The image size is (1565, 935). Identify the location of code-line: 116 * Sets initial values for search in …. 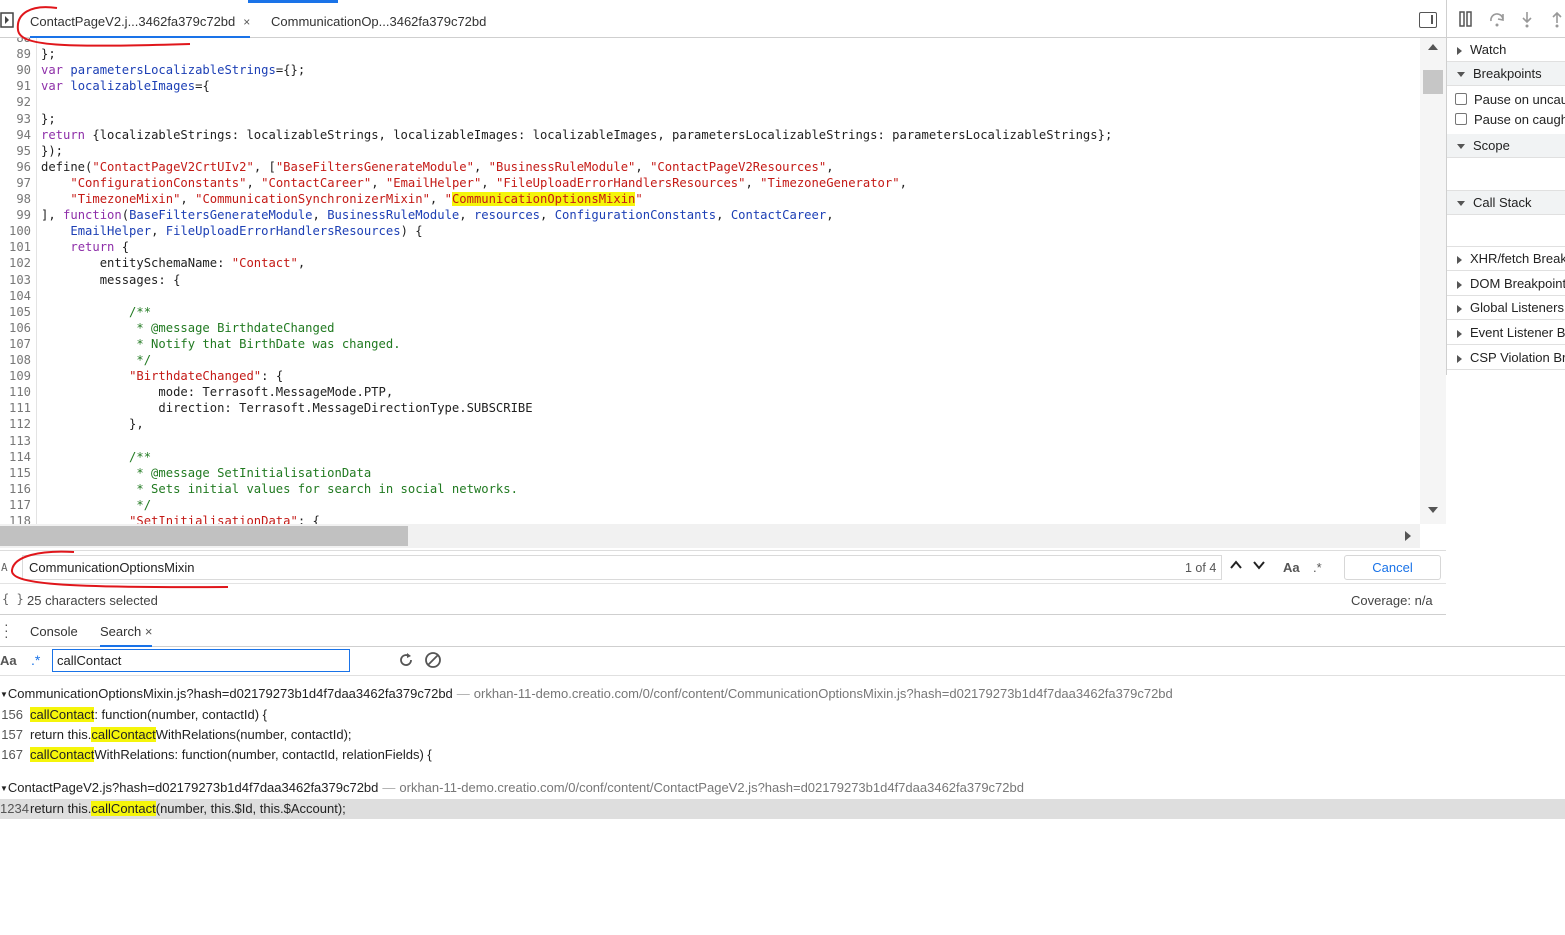
(259, 489).